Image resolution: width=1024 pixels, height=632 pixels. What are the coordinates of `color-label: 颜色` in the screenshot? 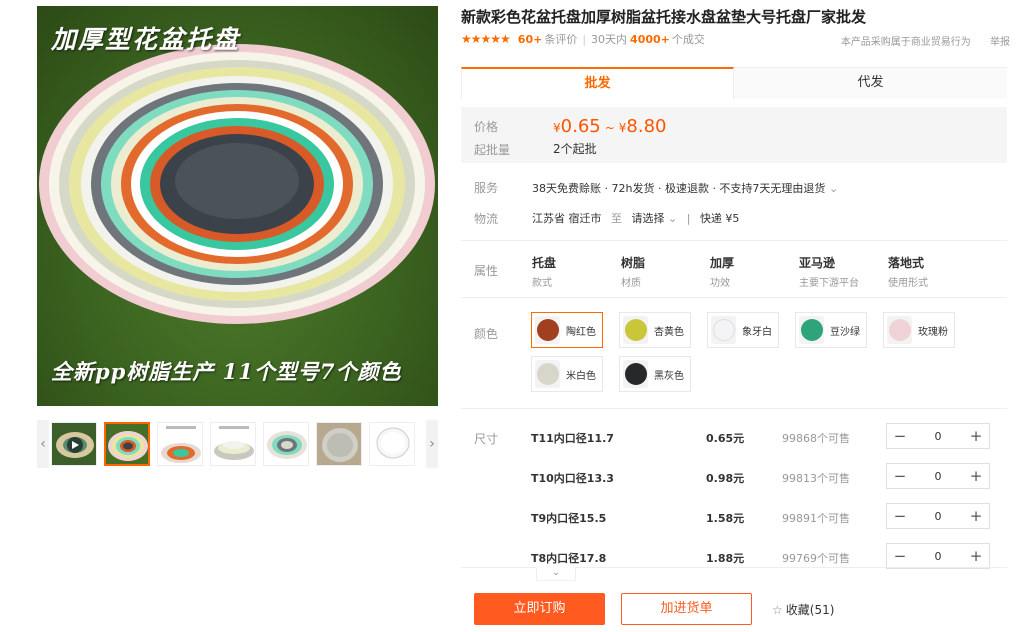 It's located at (486, 334).